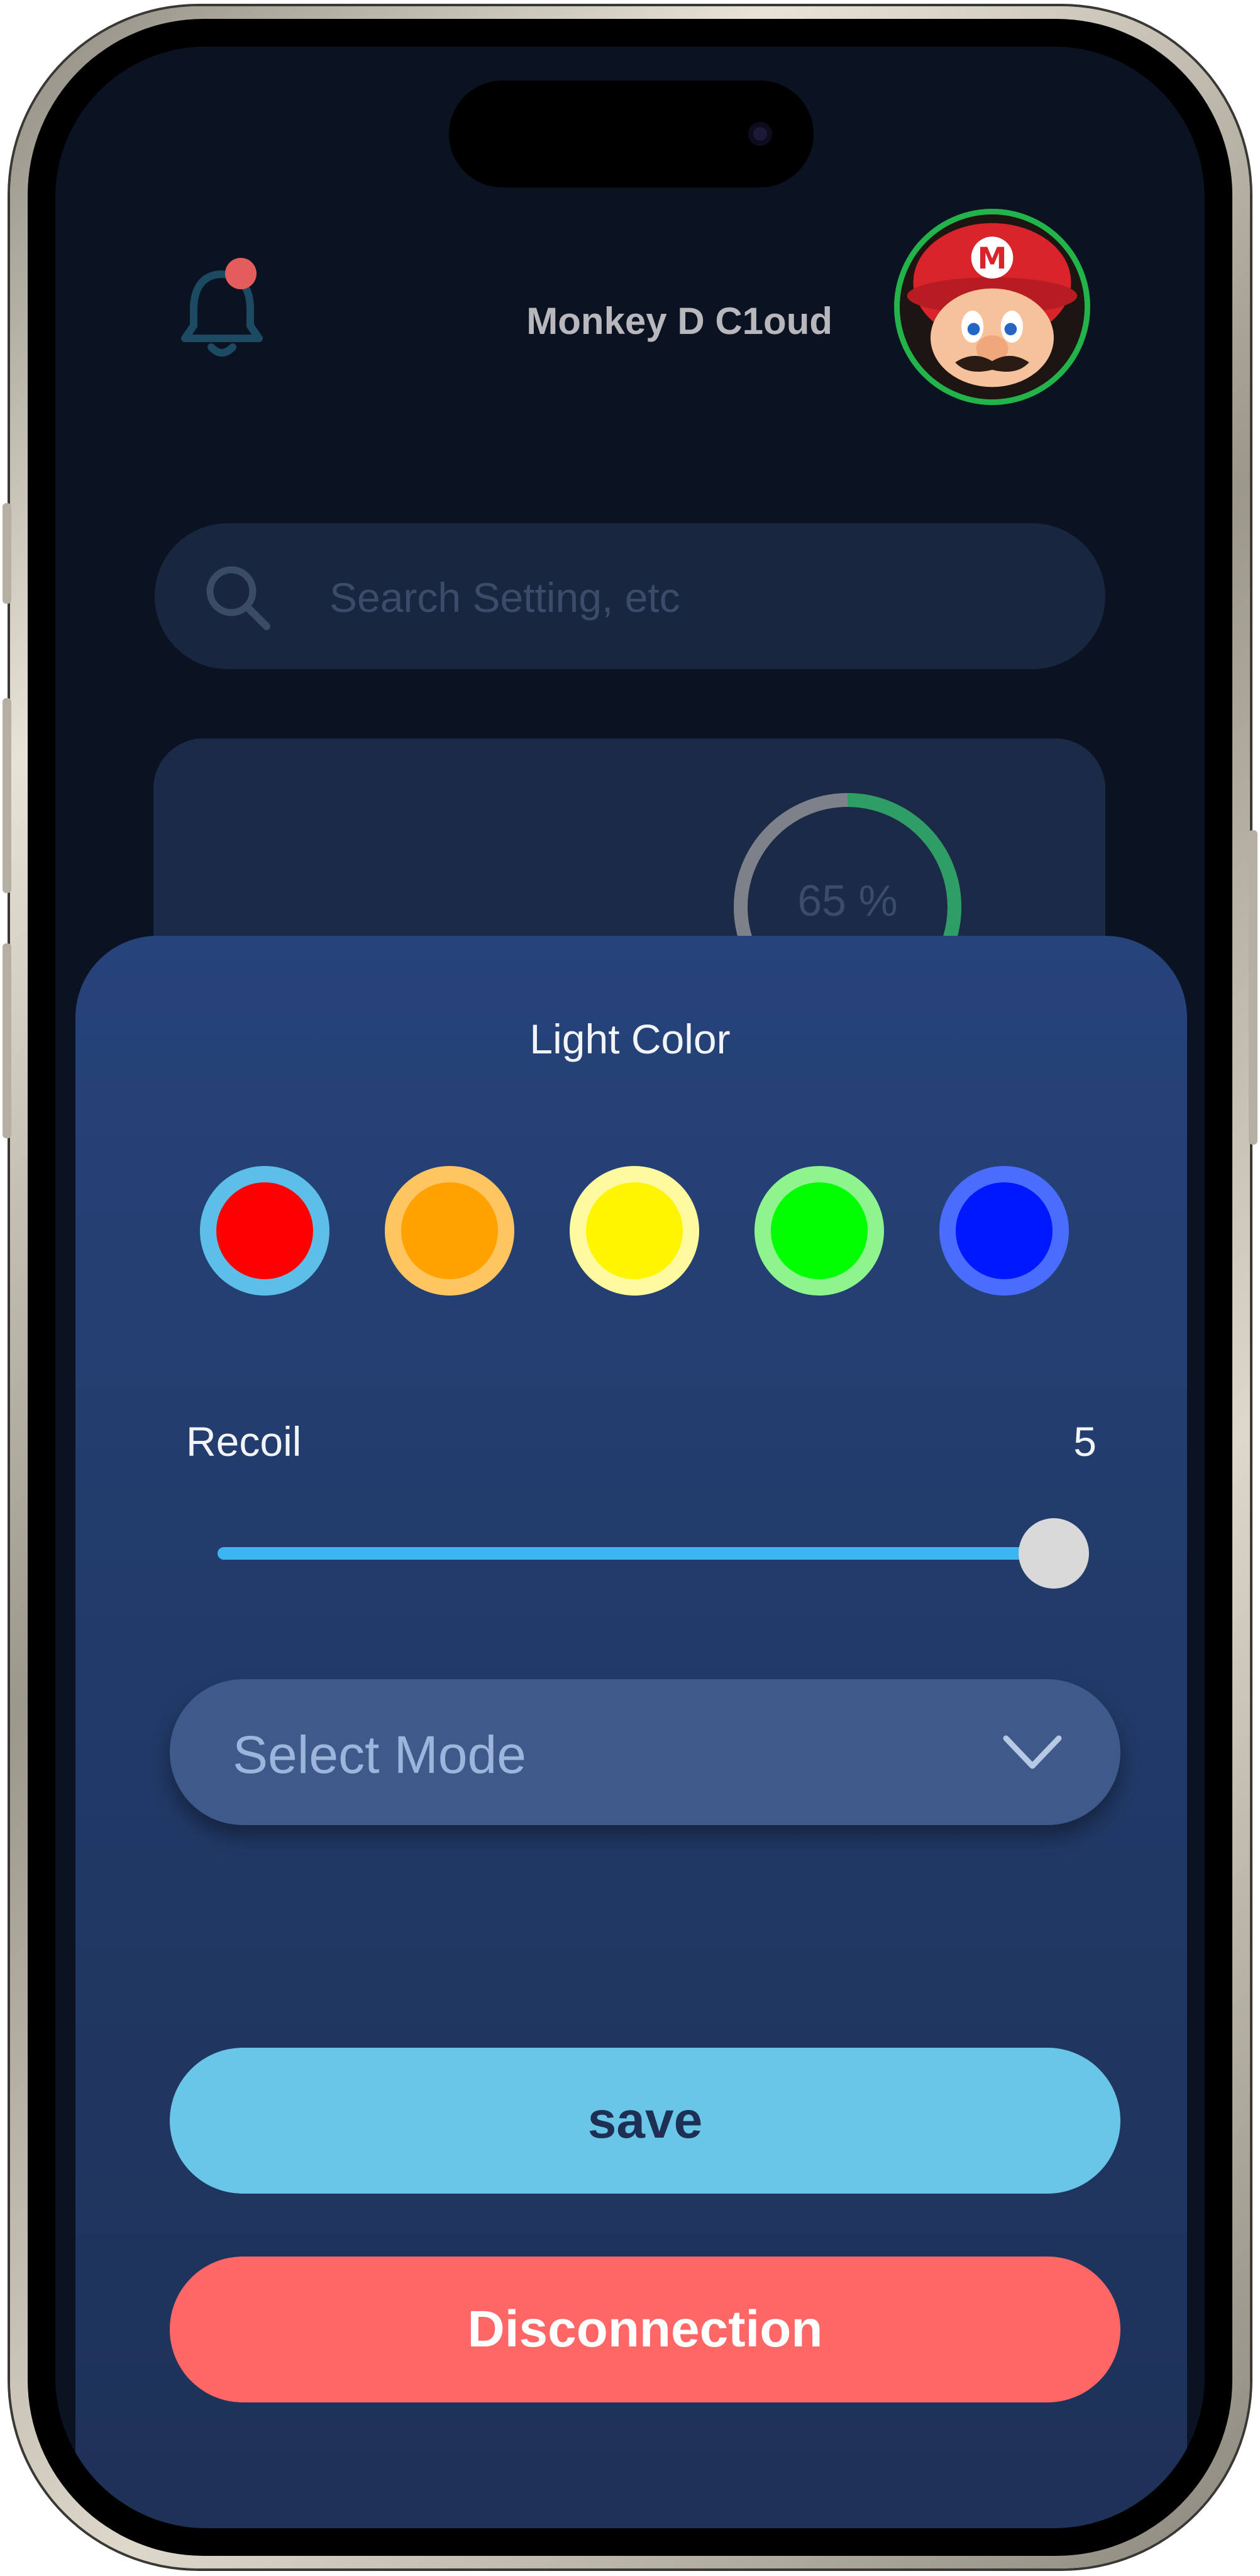 The image size is (1260, 2576). Describe the element at coordinates (7, 553) in the screenshot. I see `action-button` at that location.